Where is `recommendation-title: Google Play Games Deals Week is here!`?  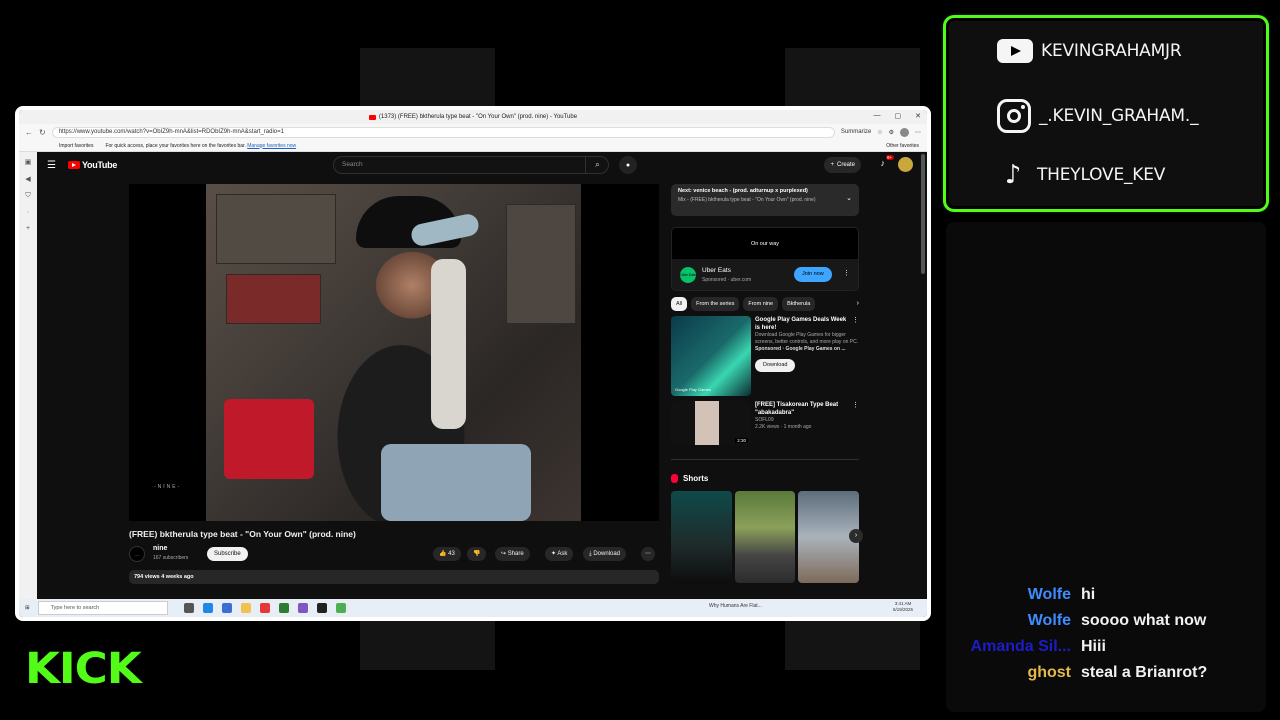
recommendation-title: Google Play Games Deals Week is here! is located at coordinates (807, 324).